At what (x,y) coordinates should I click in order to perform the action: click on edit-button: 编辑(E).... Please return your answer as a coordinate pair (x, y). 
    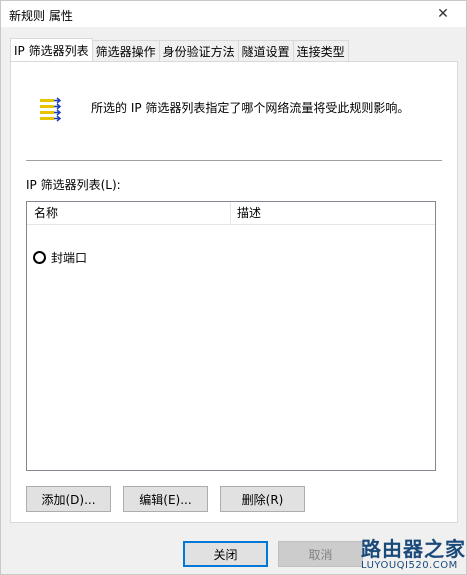
    Looking at the image, I should click on (165, 499).